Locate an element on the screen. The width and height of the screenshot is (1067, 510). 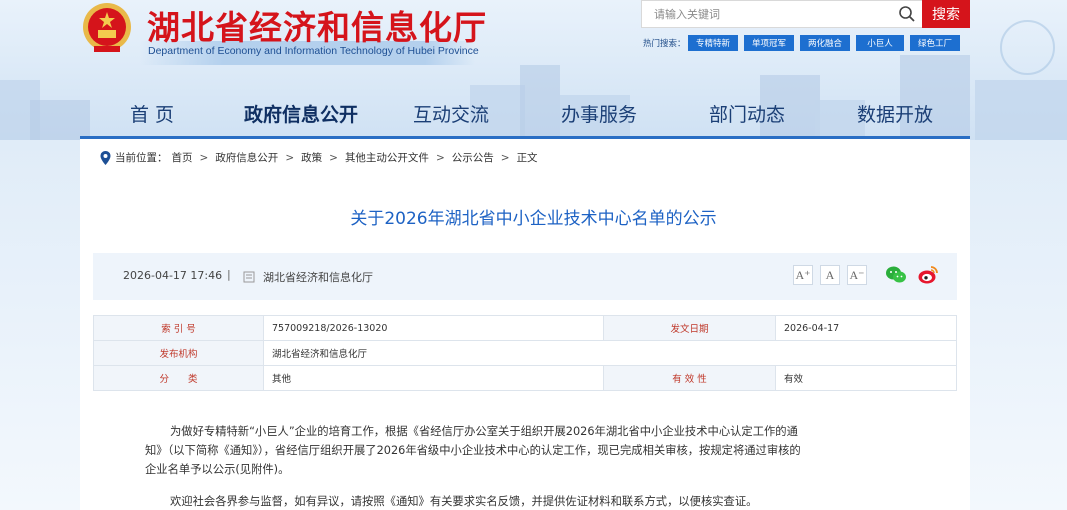
hot-tag: 绿色工厂 is located at coordinates (935, 43).